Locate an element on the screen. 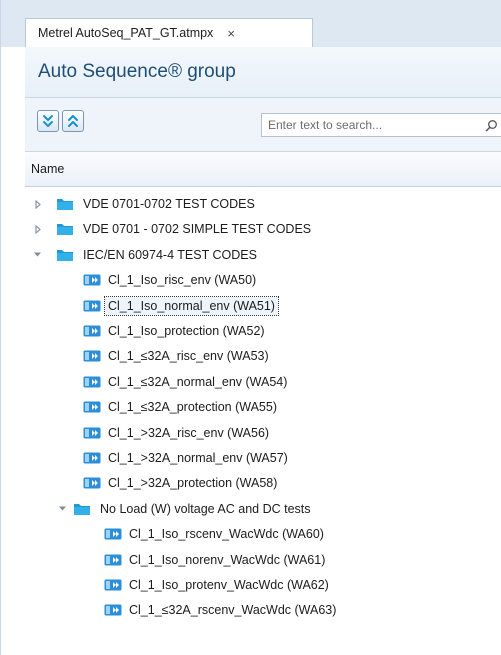 The width and height of the screenshot is (501, 655). expand-all-icon is located at coordinates (48, 121).